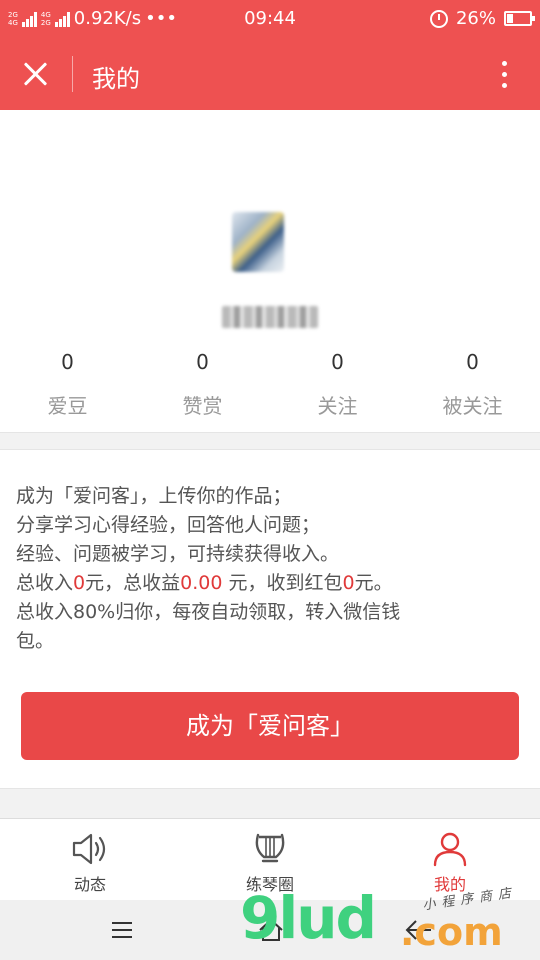 The image size is (540, 960). I want to click on red-packets-value: 0, so click(348, 583).